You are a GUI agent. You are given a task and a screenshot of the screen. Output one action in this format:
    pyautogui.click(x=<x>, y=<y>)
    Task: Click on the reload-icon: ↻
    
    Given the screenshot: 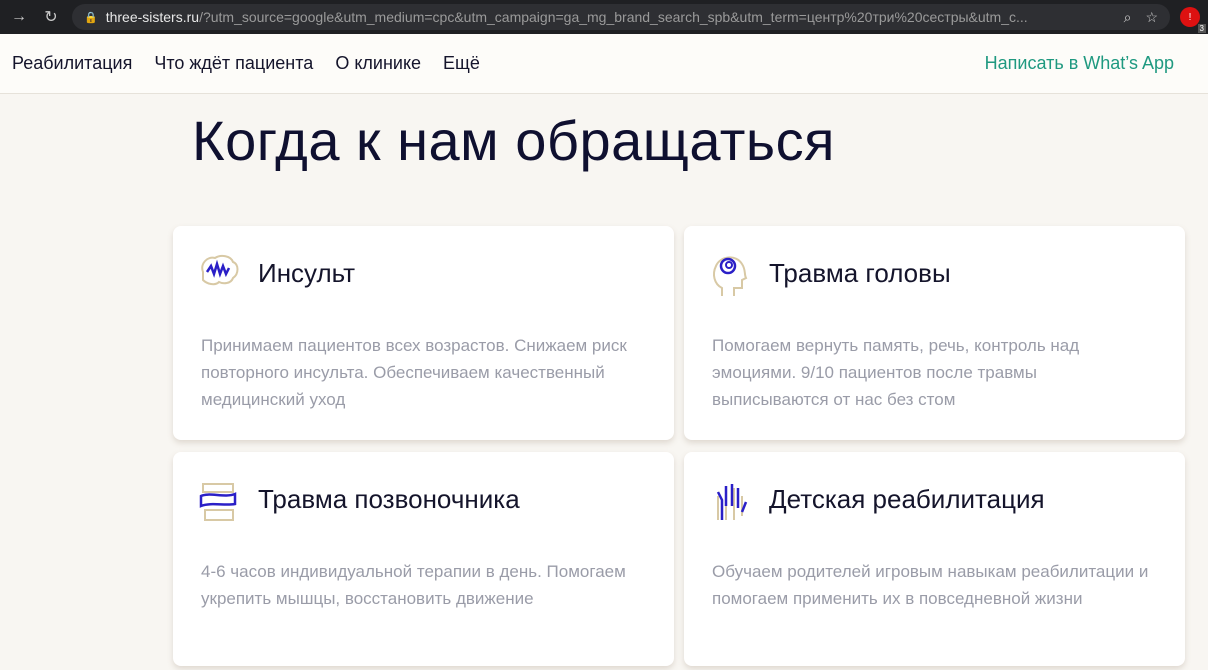 What is the action you would take?
    pyautogui.click(x=51, y=17)
    